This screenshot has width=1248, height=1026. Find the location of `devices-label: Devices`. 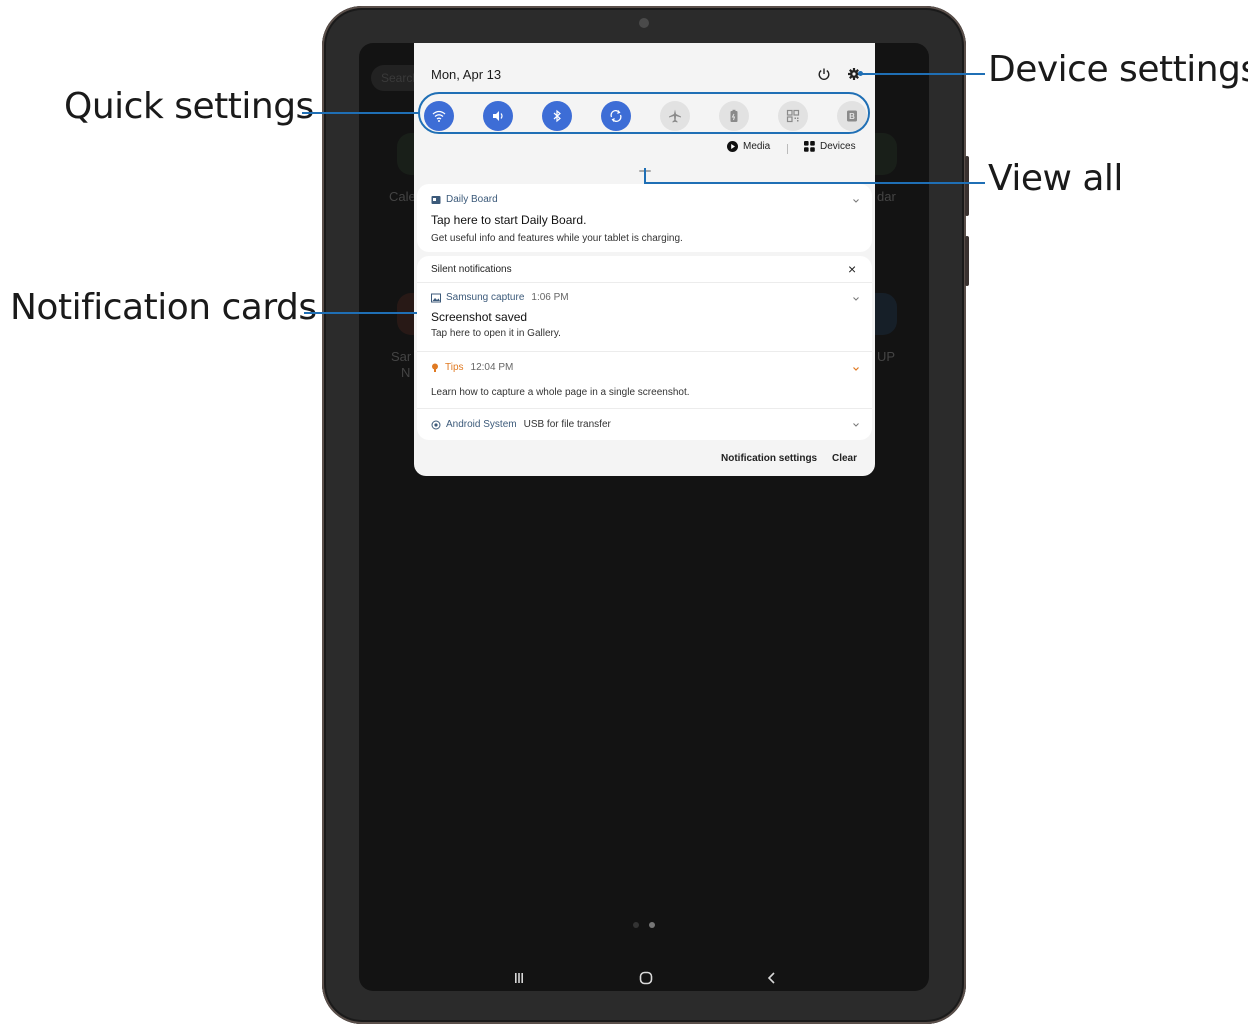

devices-label: Devices is located at coordinates (838, 146).